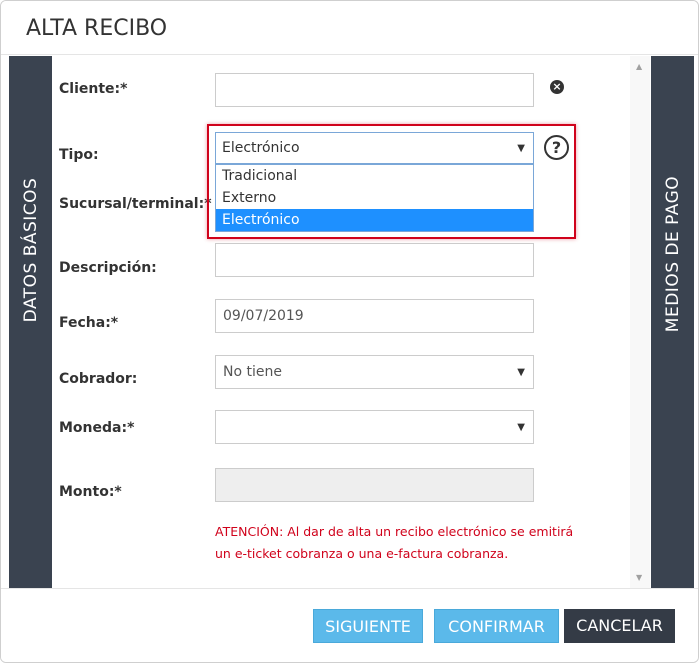  What do you see at coordinates (263, 316) in the screenshot?
I see `fecha-value: 09/07/2019` at bounding box center [263, 316].